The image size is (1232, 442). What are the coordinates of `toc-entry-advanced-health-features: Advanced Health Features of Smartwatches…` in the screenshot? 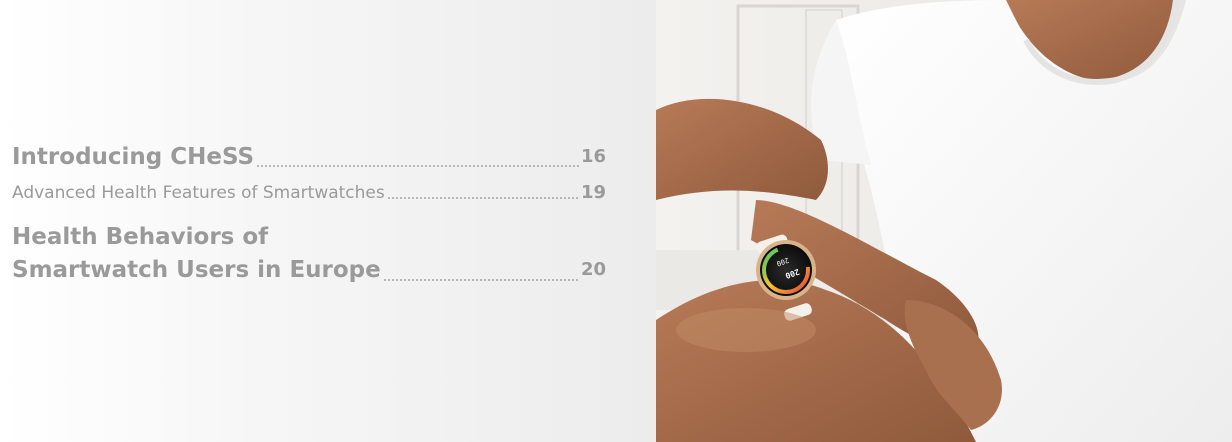 It's located at (309, 193).